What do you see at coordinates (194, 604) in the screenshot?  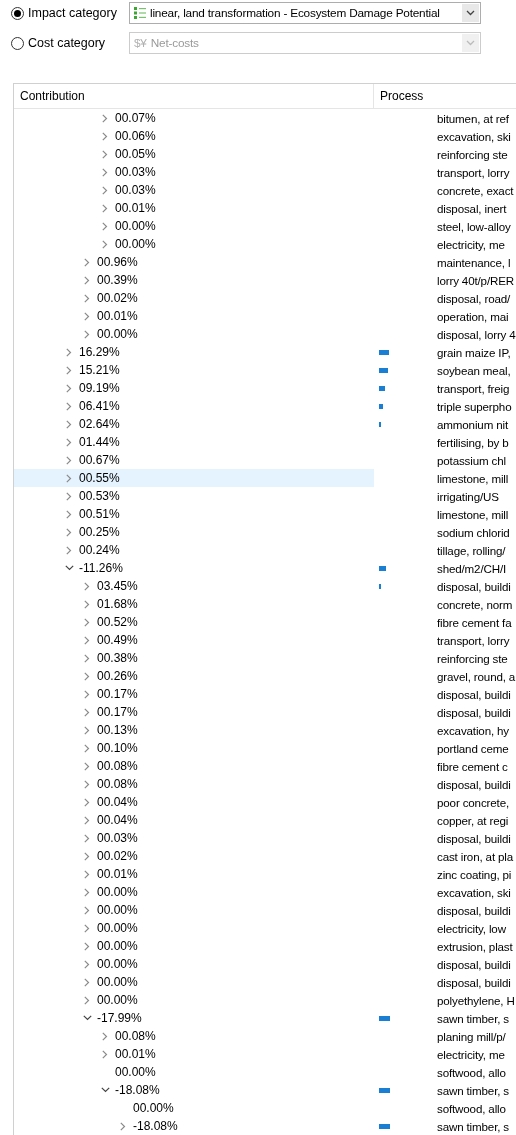 I see `tree-row: 01.68%` at bounding box center [194, 604].